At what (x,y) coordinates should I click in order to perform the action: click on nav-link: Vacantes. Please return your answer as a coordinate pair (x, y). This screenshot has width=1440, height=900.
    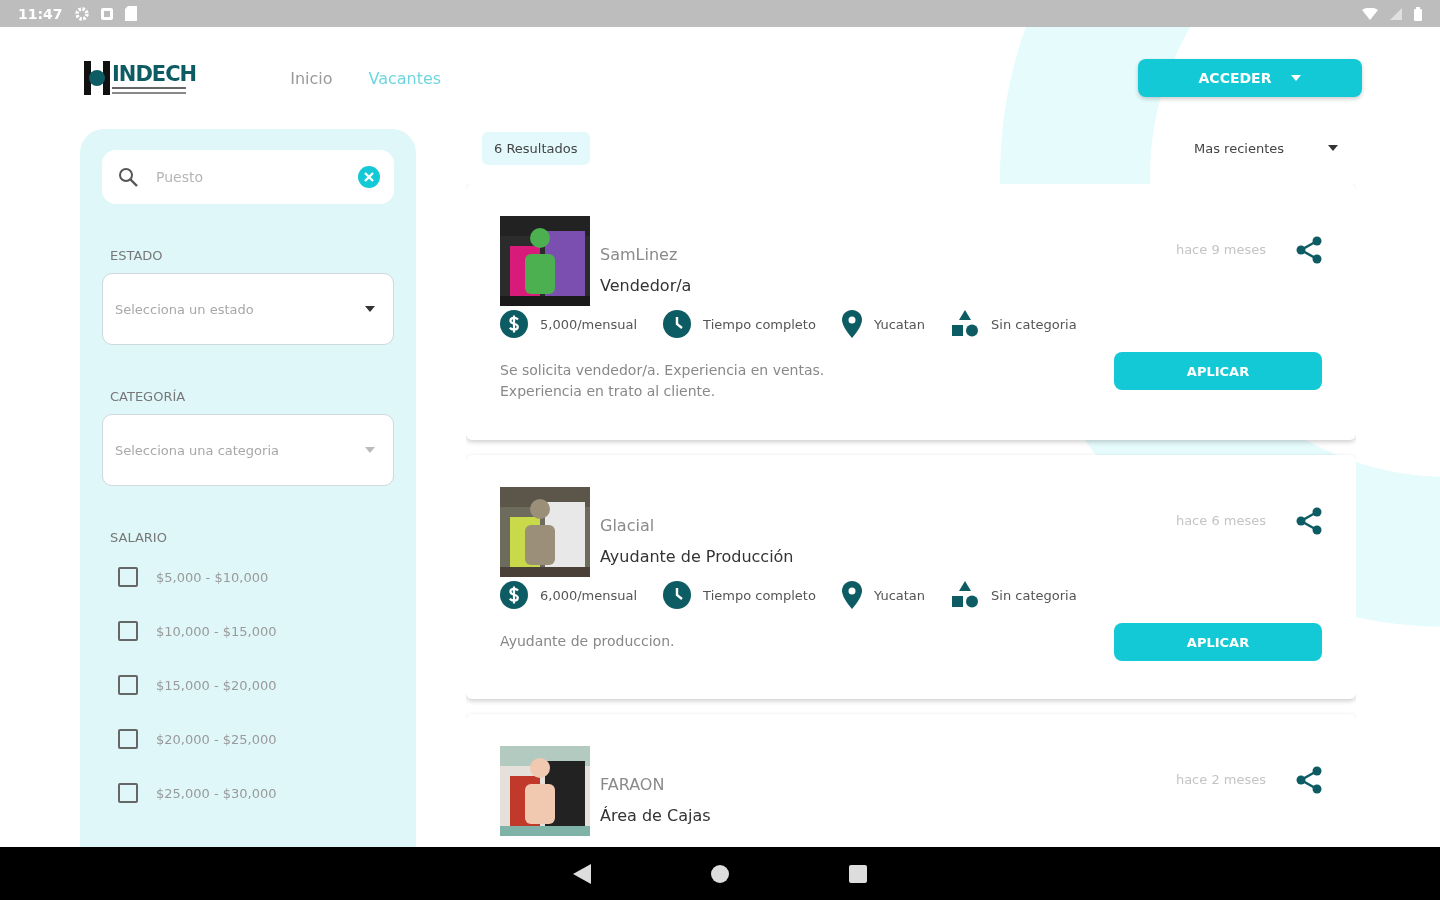
    Looking at the image, I should click on (405, 78).